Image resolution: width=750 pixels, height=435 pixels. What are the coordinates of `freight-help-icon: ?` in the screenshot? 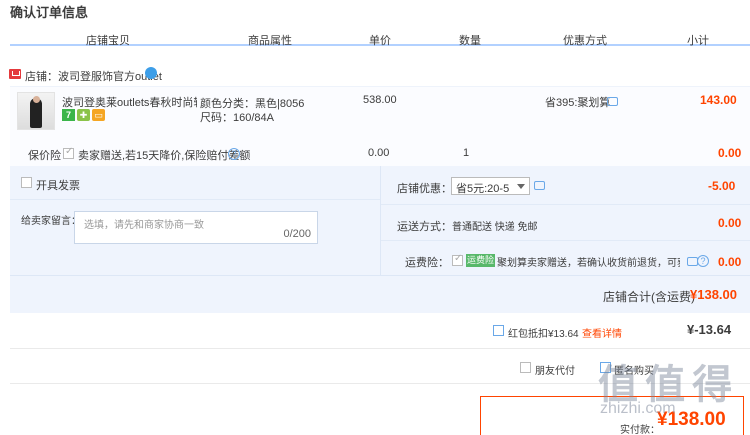 It's located at (703, 261).